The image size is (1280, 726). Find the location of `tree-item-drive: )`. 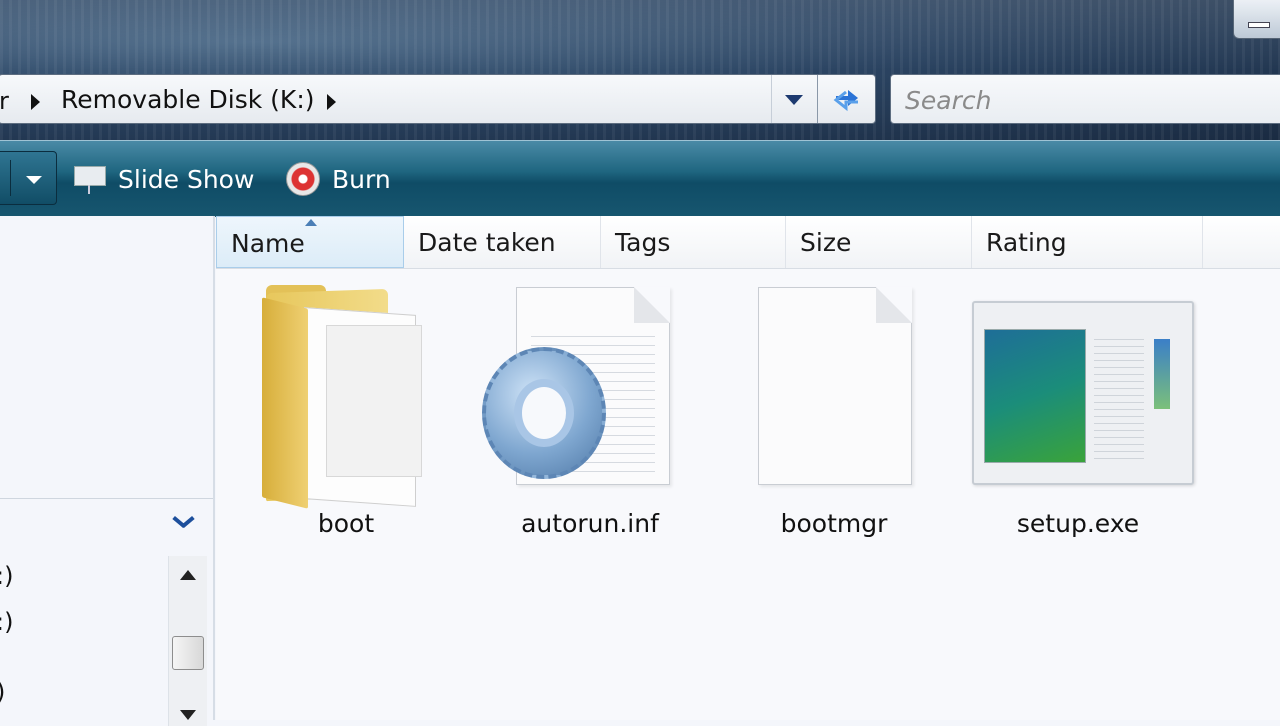

tree-item-drive: ) is located at coordinates (2, 692).